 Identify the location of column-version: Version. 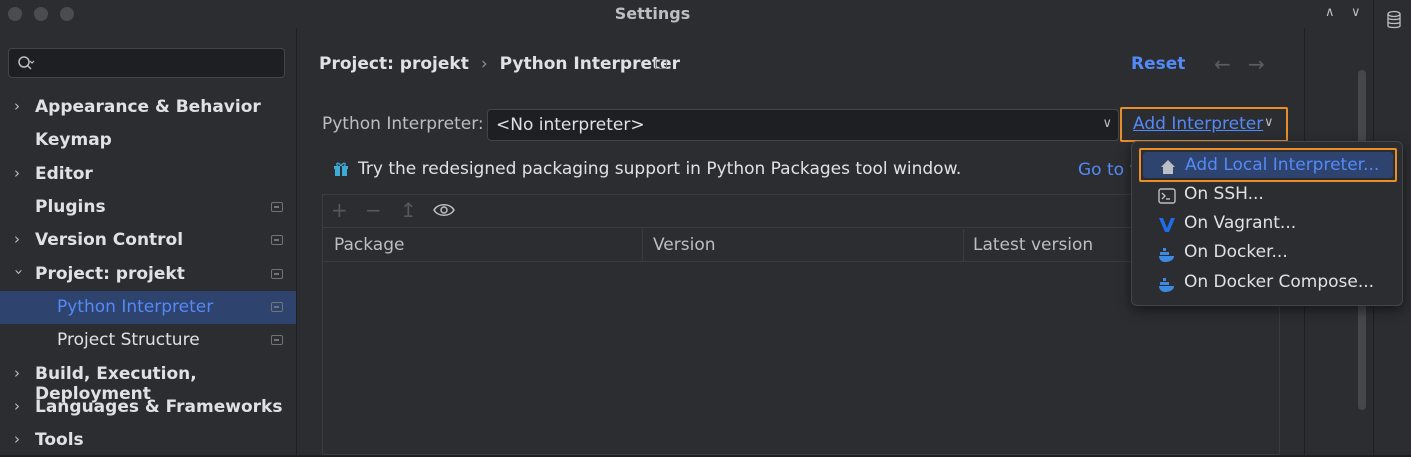
(684, 245).